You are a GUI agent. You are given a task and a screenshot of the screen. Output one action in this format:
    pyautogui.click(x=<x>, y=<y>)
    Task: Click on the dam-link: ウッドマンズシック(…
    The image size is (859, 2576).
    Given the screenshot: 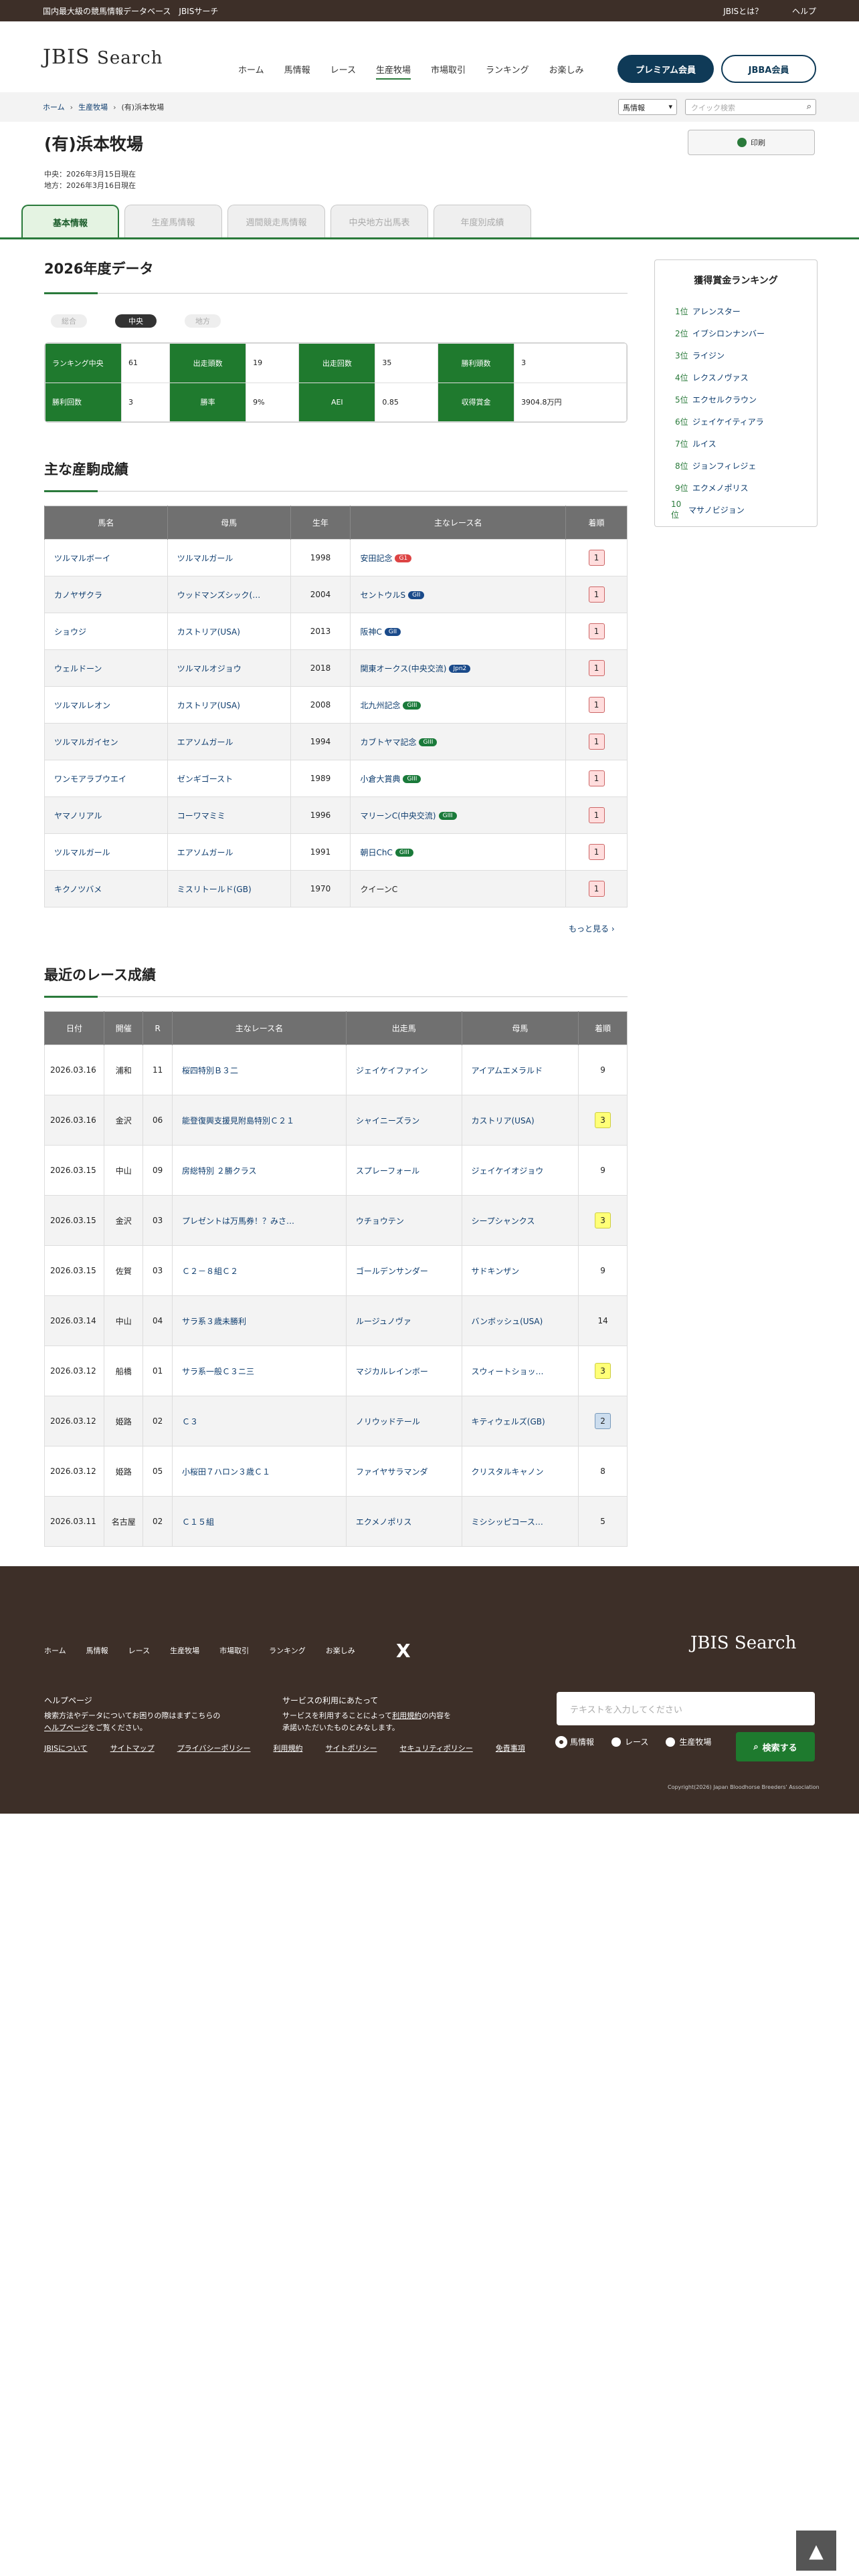 What is the action you would take?
    pyautogui.click(x=218, y=595)
    